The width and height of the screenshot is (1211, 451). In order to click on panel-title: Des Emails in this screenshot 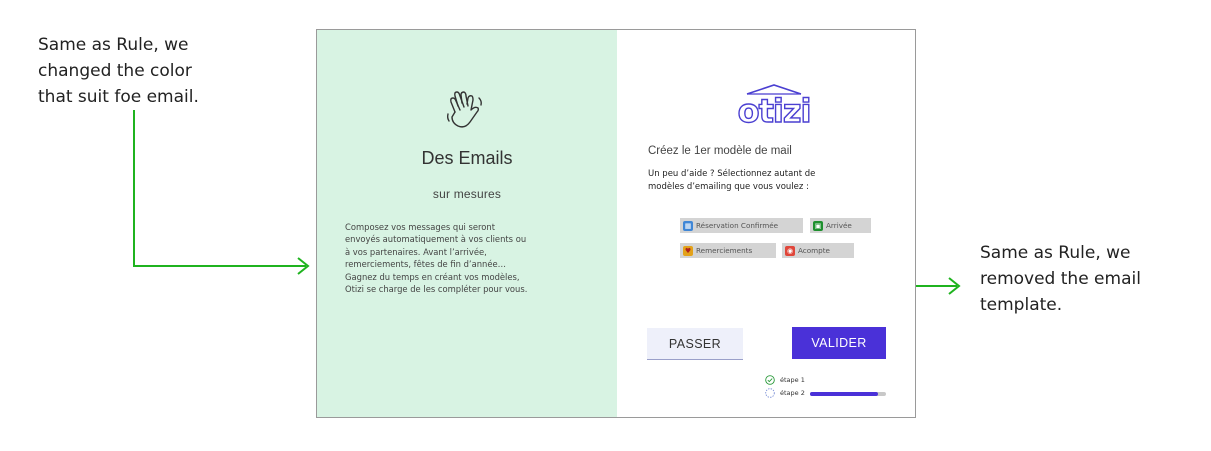, I will do `click(467, 158)`.